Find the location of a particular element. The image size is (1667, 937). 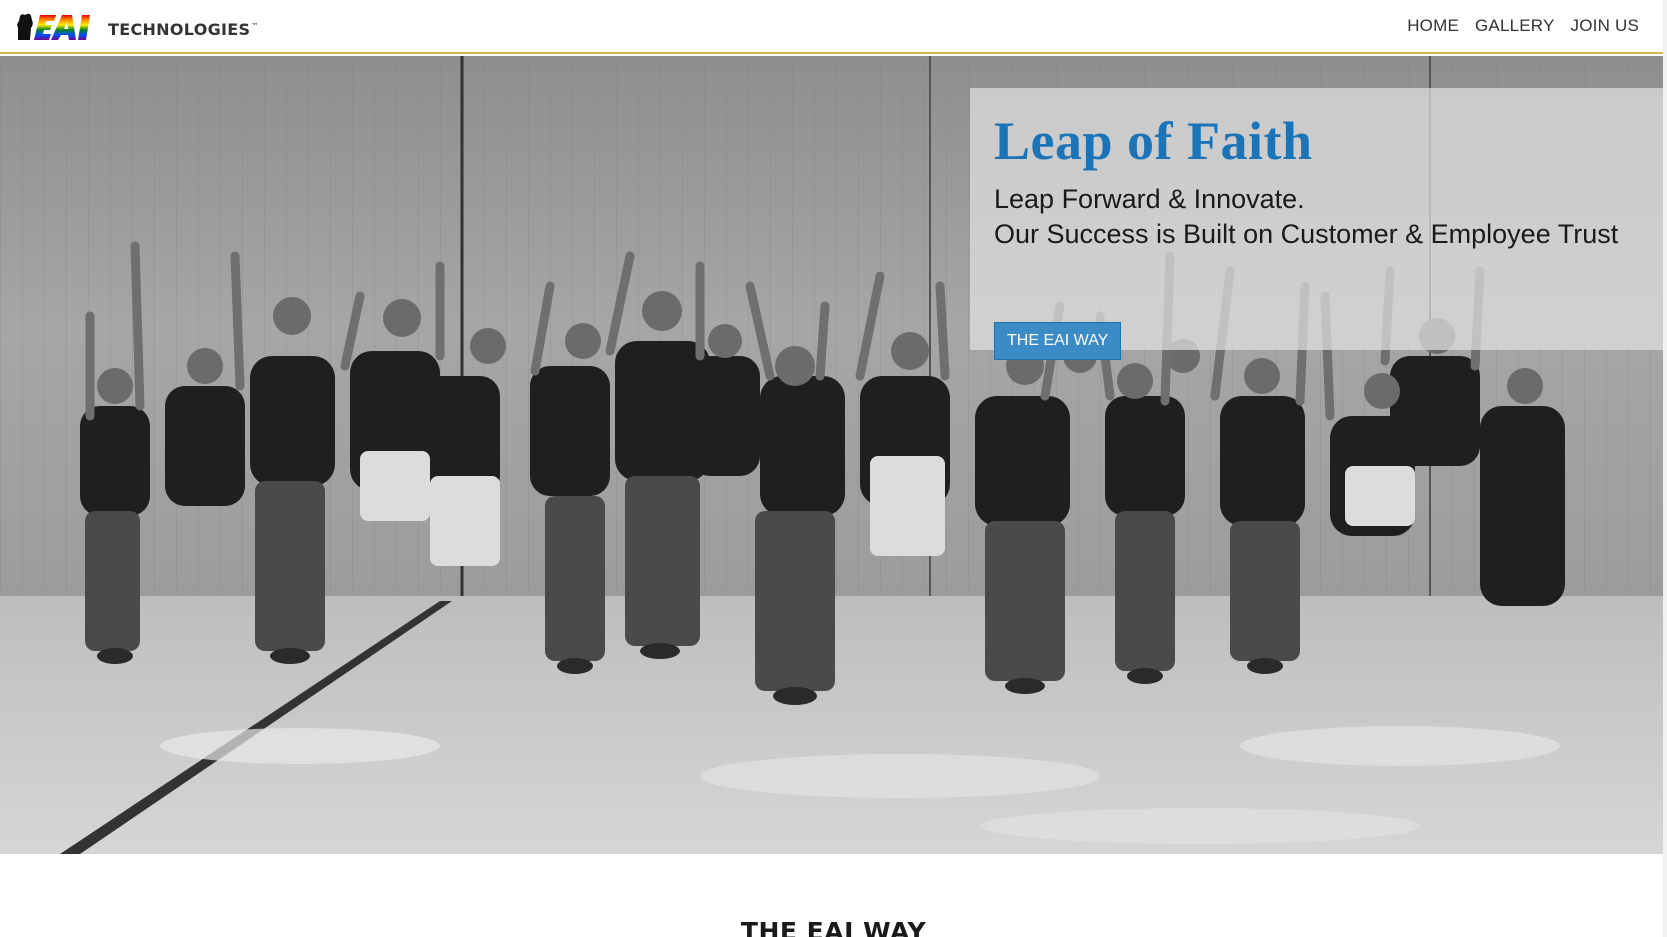

main-nav: HOME GALLERY JOIN US is located at coordinates (1523, 26).